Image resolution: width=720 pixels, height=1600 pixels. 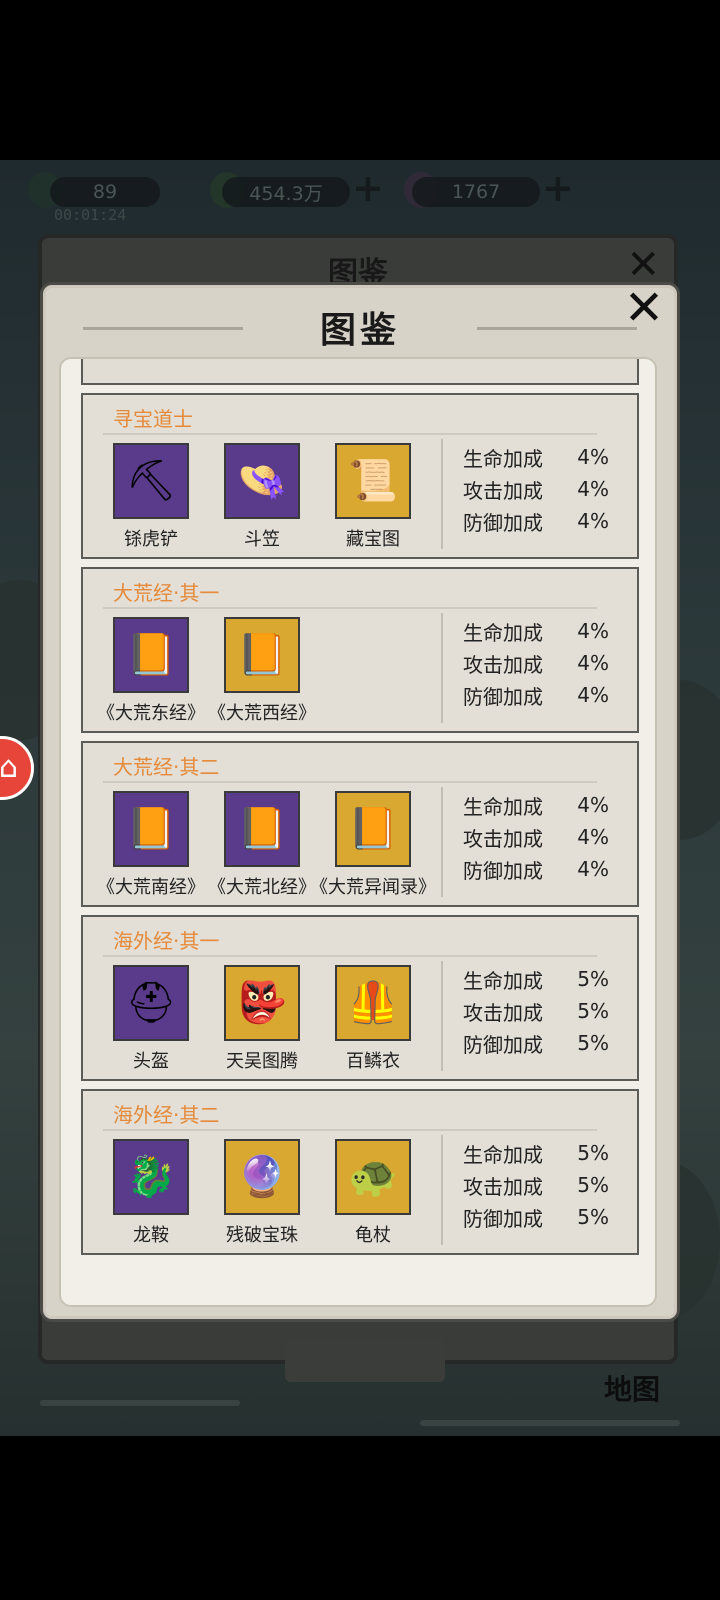 What do you see at coordinates (368, 188) in the screenshot?
I see `add-currency-button: +` at bounding box center [368, 188].